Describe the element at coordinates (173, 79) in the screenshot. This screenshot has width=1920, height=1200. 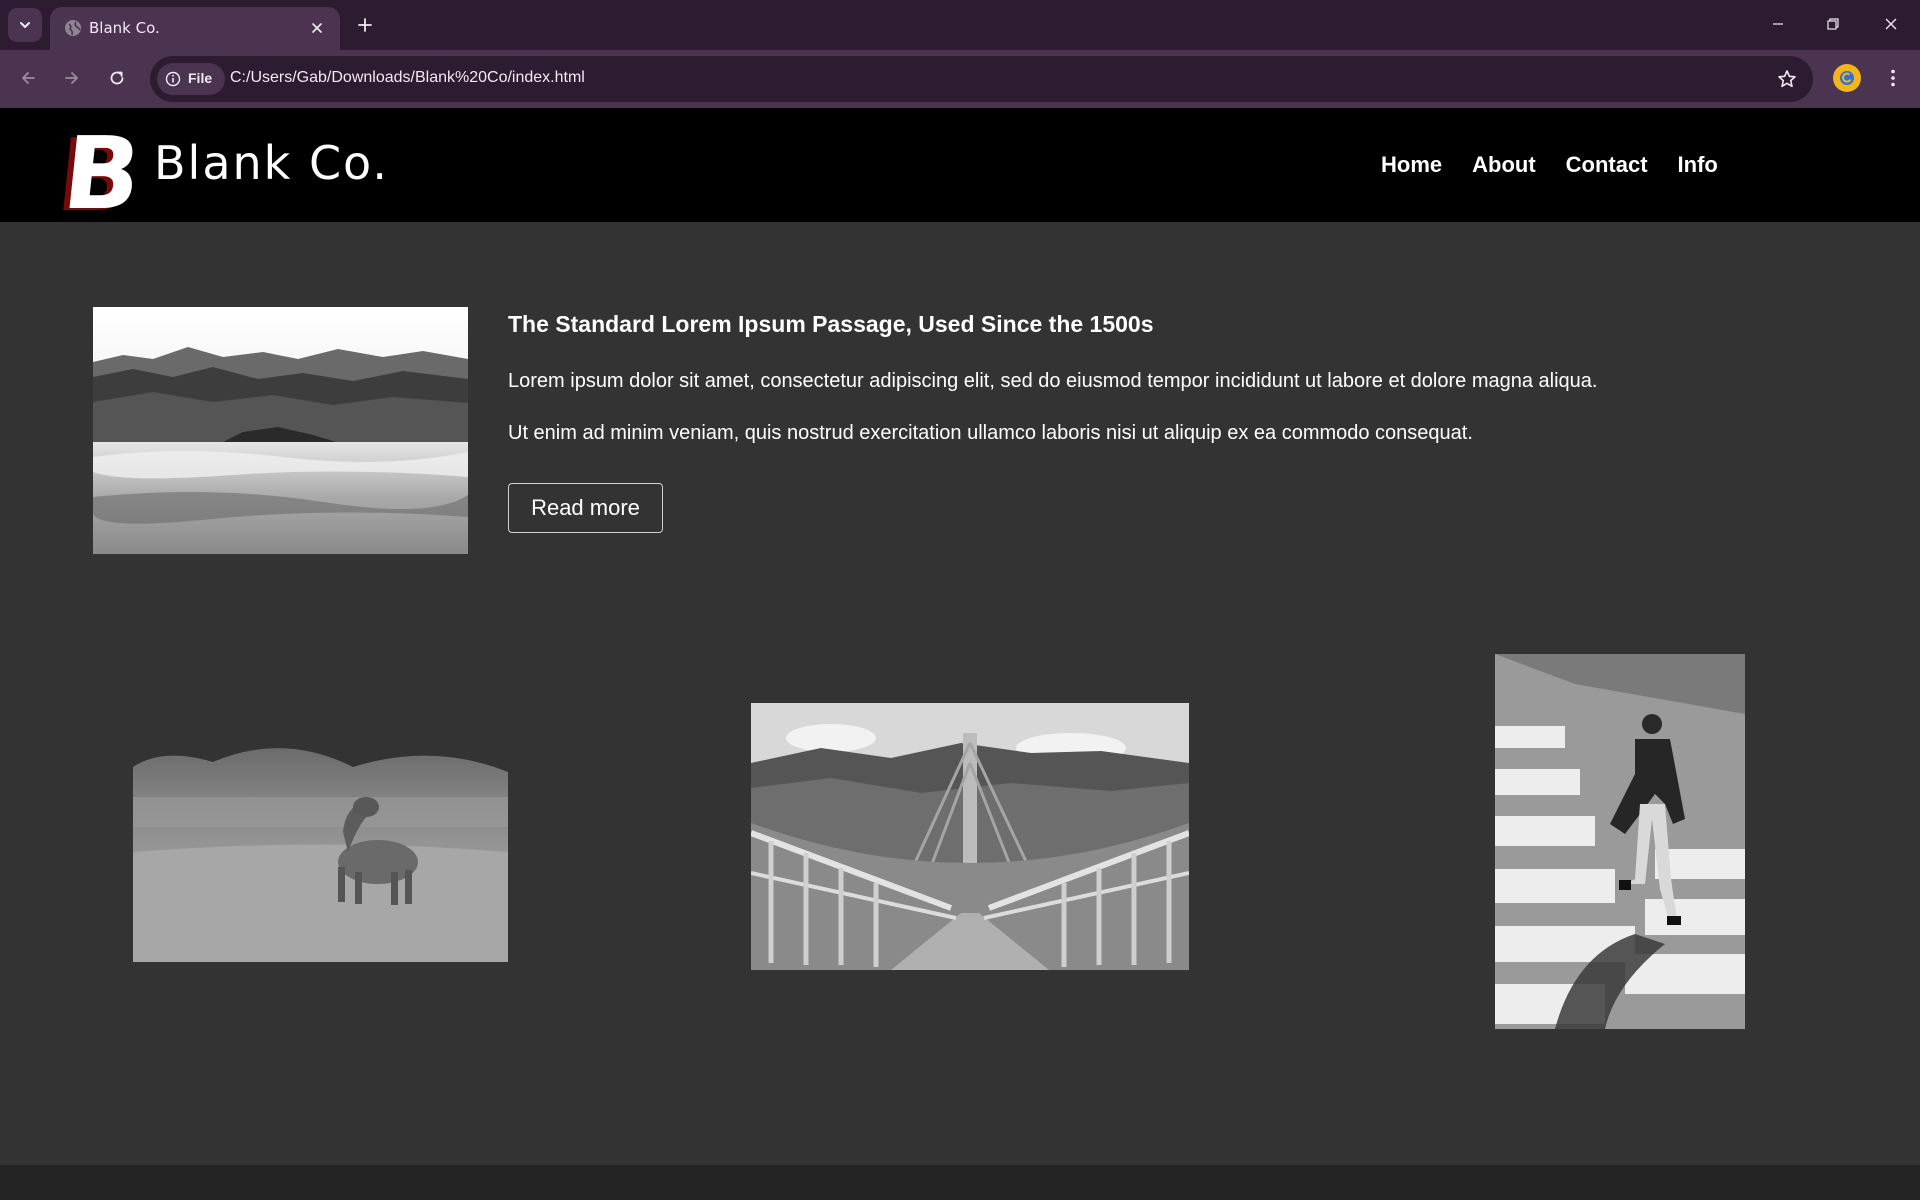
I see `info-icon` at that location.